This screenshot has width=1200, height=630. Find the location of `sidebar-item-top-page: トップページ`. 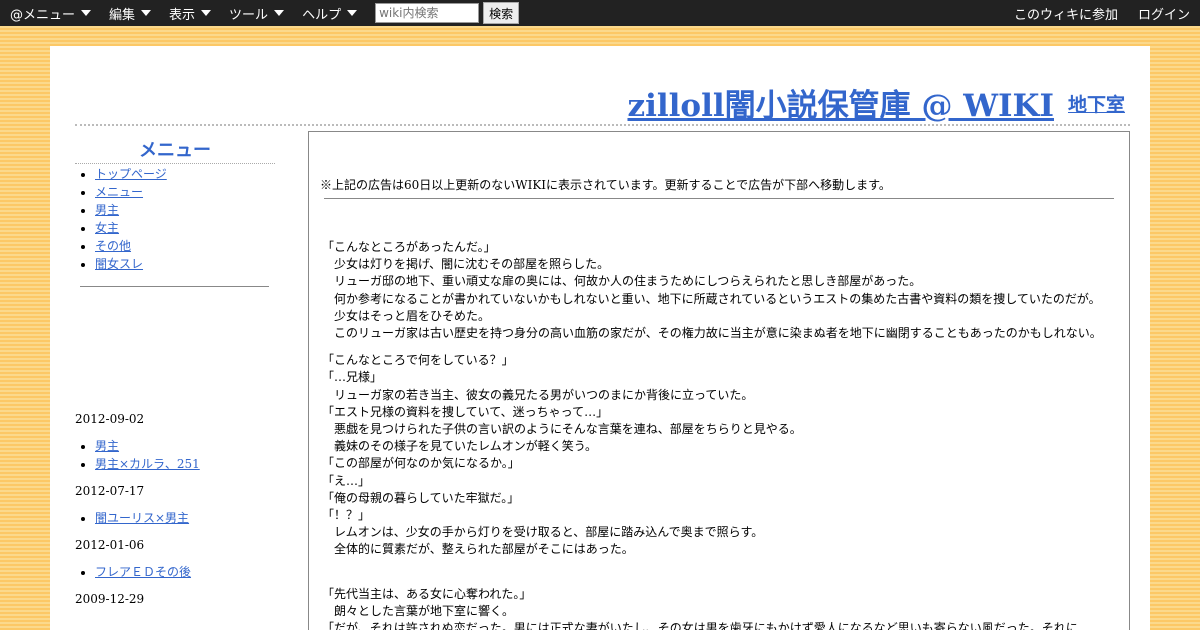

sidebar-item-top-page: トップページ is located at coordinates (131, 174).